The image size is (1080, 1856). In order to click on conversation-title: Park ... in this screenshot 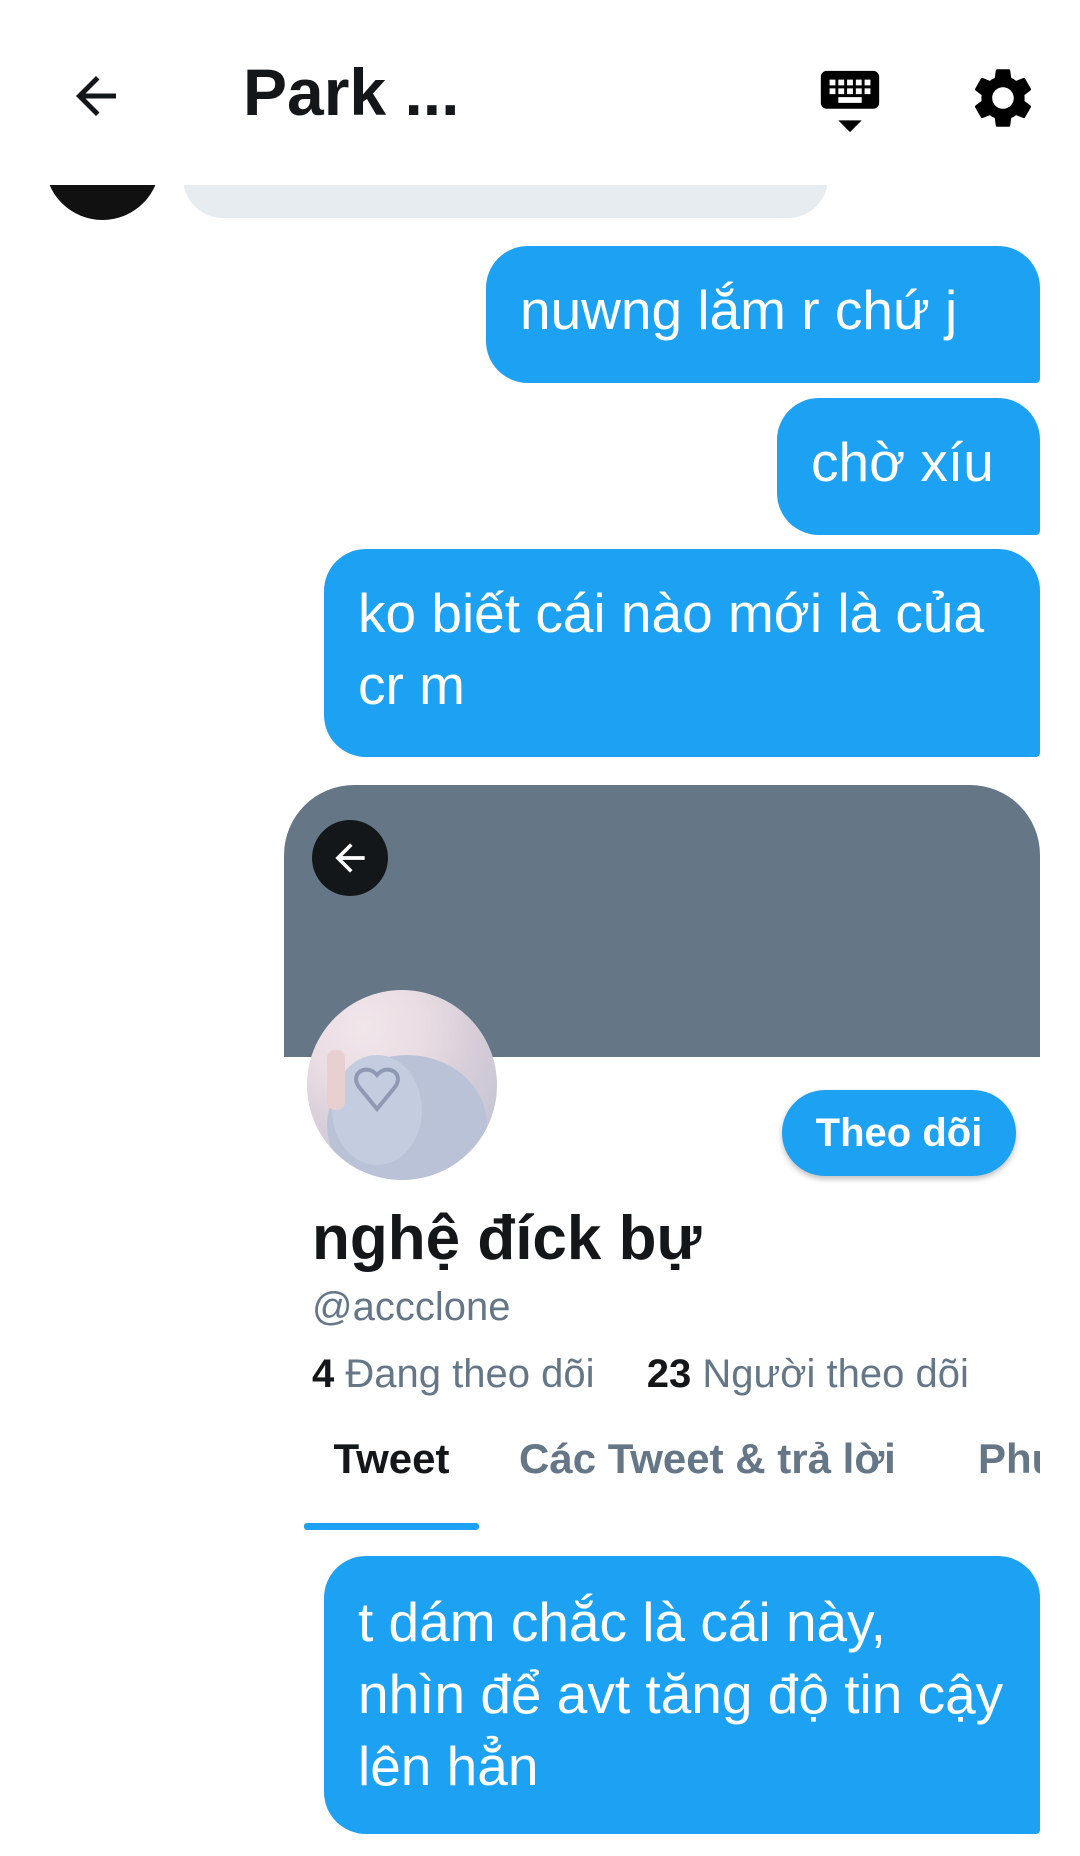, I will do `click(351, 92)`.